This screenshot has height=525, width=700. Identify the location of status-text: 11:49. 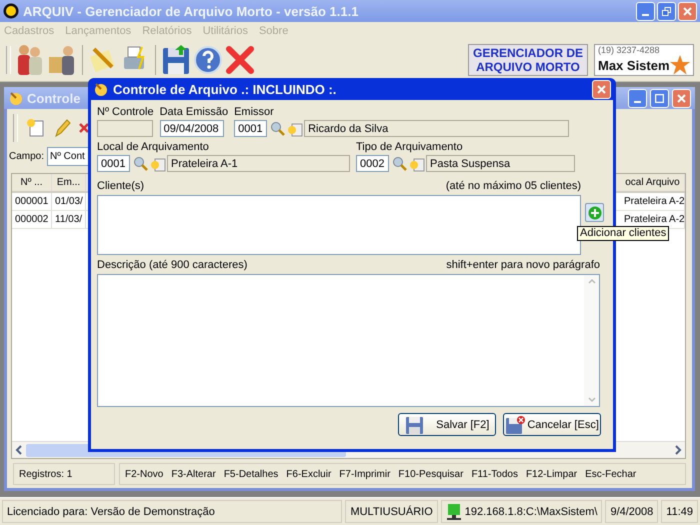
(679, 511).